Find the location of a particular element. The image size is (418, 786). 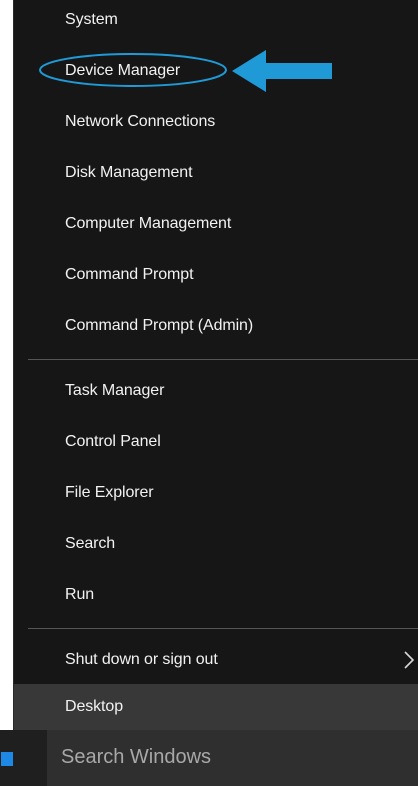

menu-item-label: Computer Management is located at coordinates (148, 223).